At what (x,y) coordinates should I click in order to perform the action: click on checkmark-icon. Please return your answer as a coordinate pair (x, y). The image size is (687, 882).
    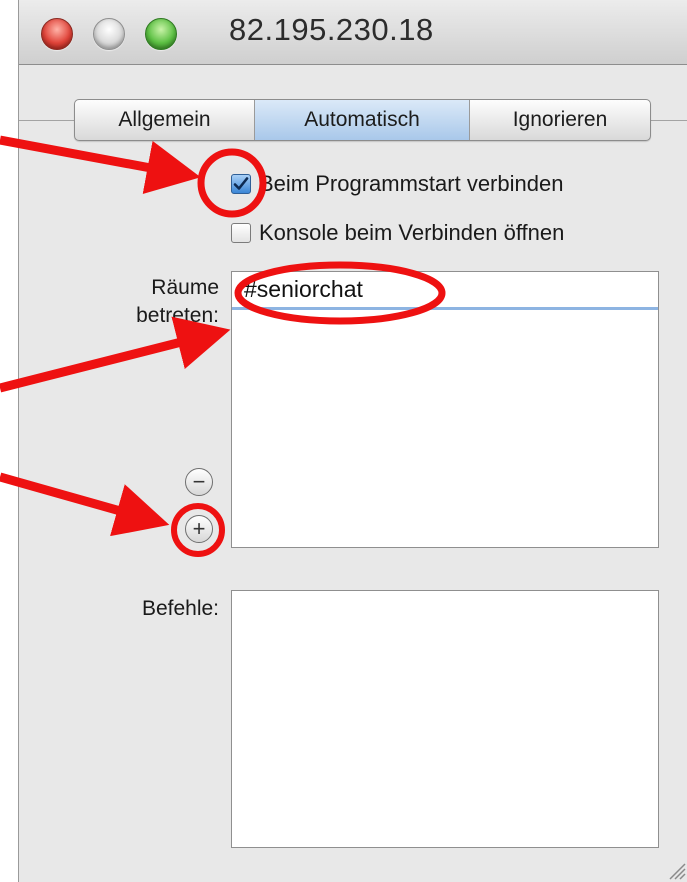
    Looking at the image, I should click on (241, 183).